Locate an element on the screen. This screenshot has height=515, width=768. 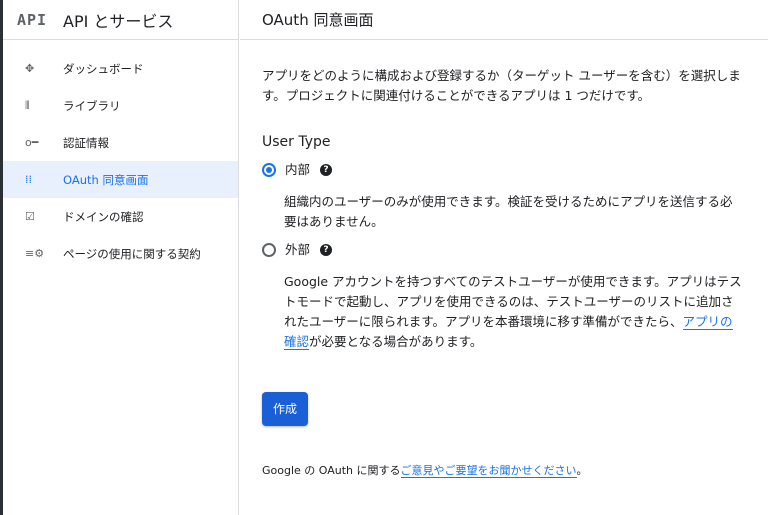
sidebar-item-dashboard: ✥ ダッシュボード is located at coordinates (120, 68).